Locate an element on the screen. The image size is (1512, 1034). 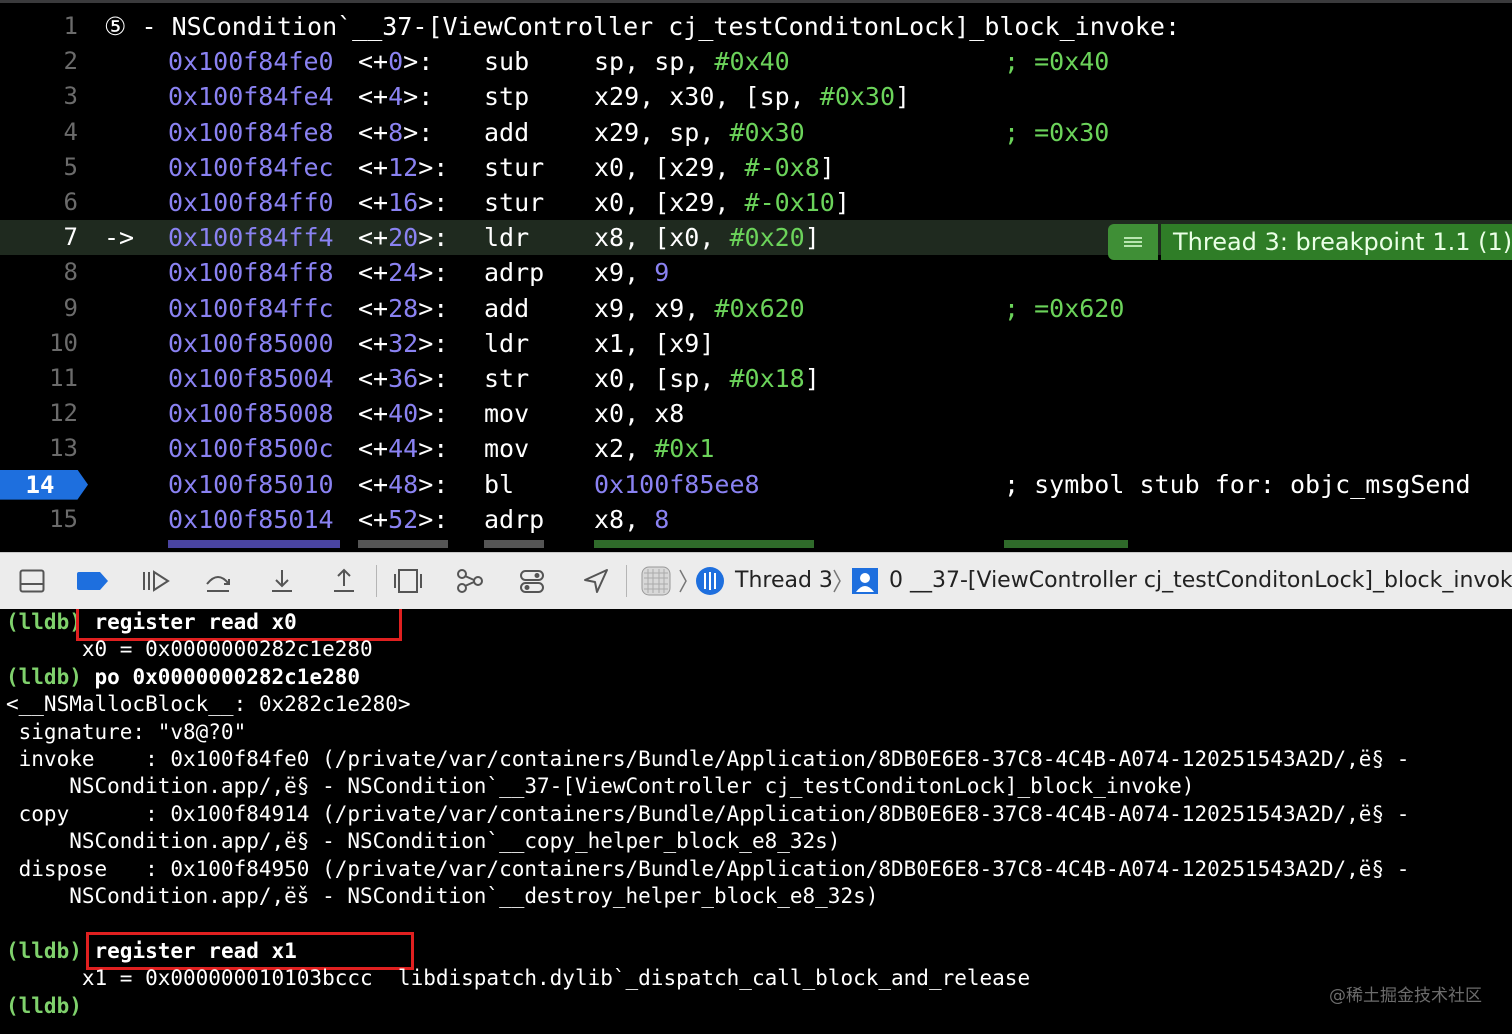
operands: x0, [x29, #-0x8] is located at coordinates (714, 167).